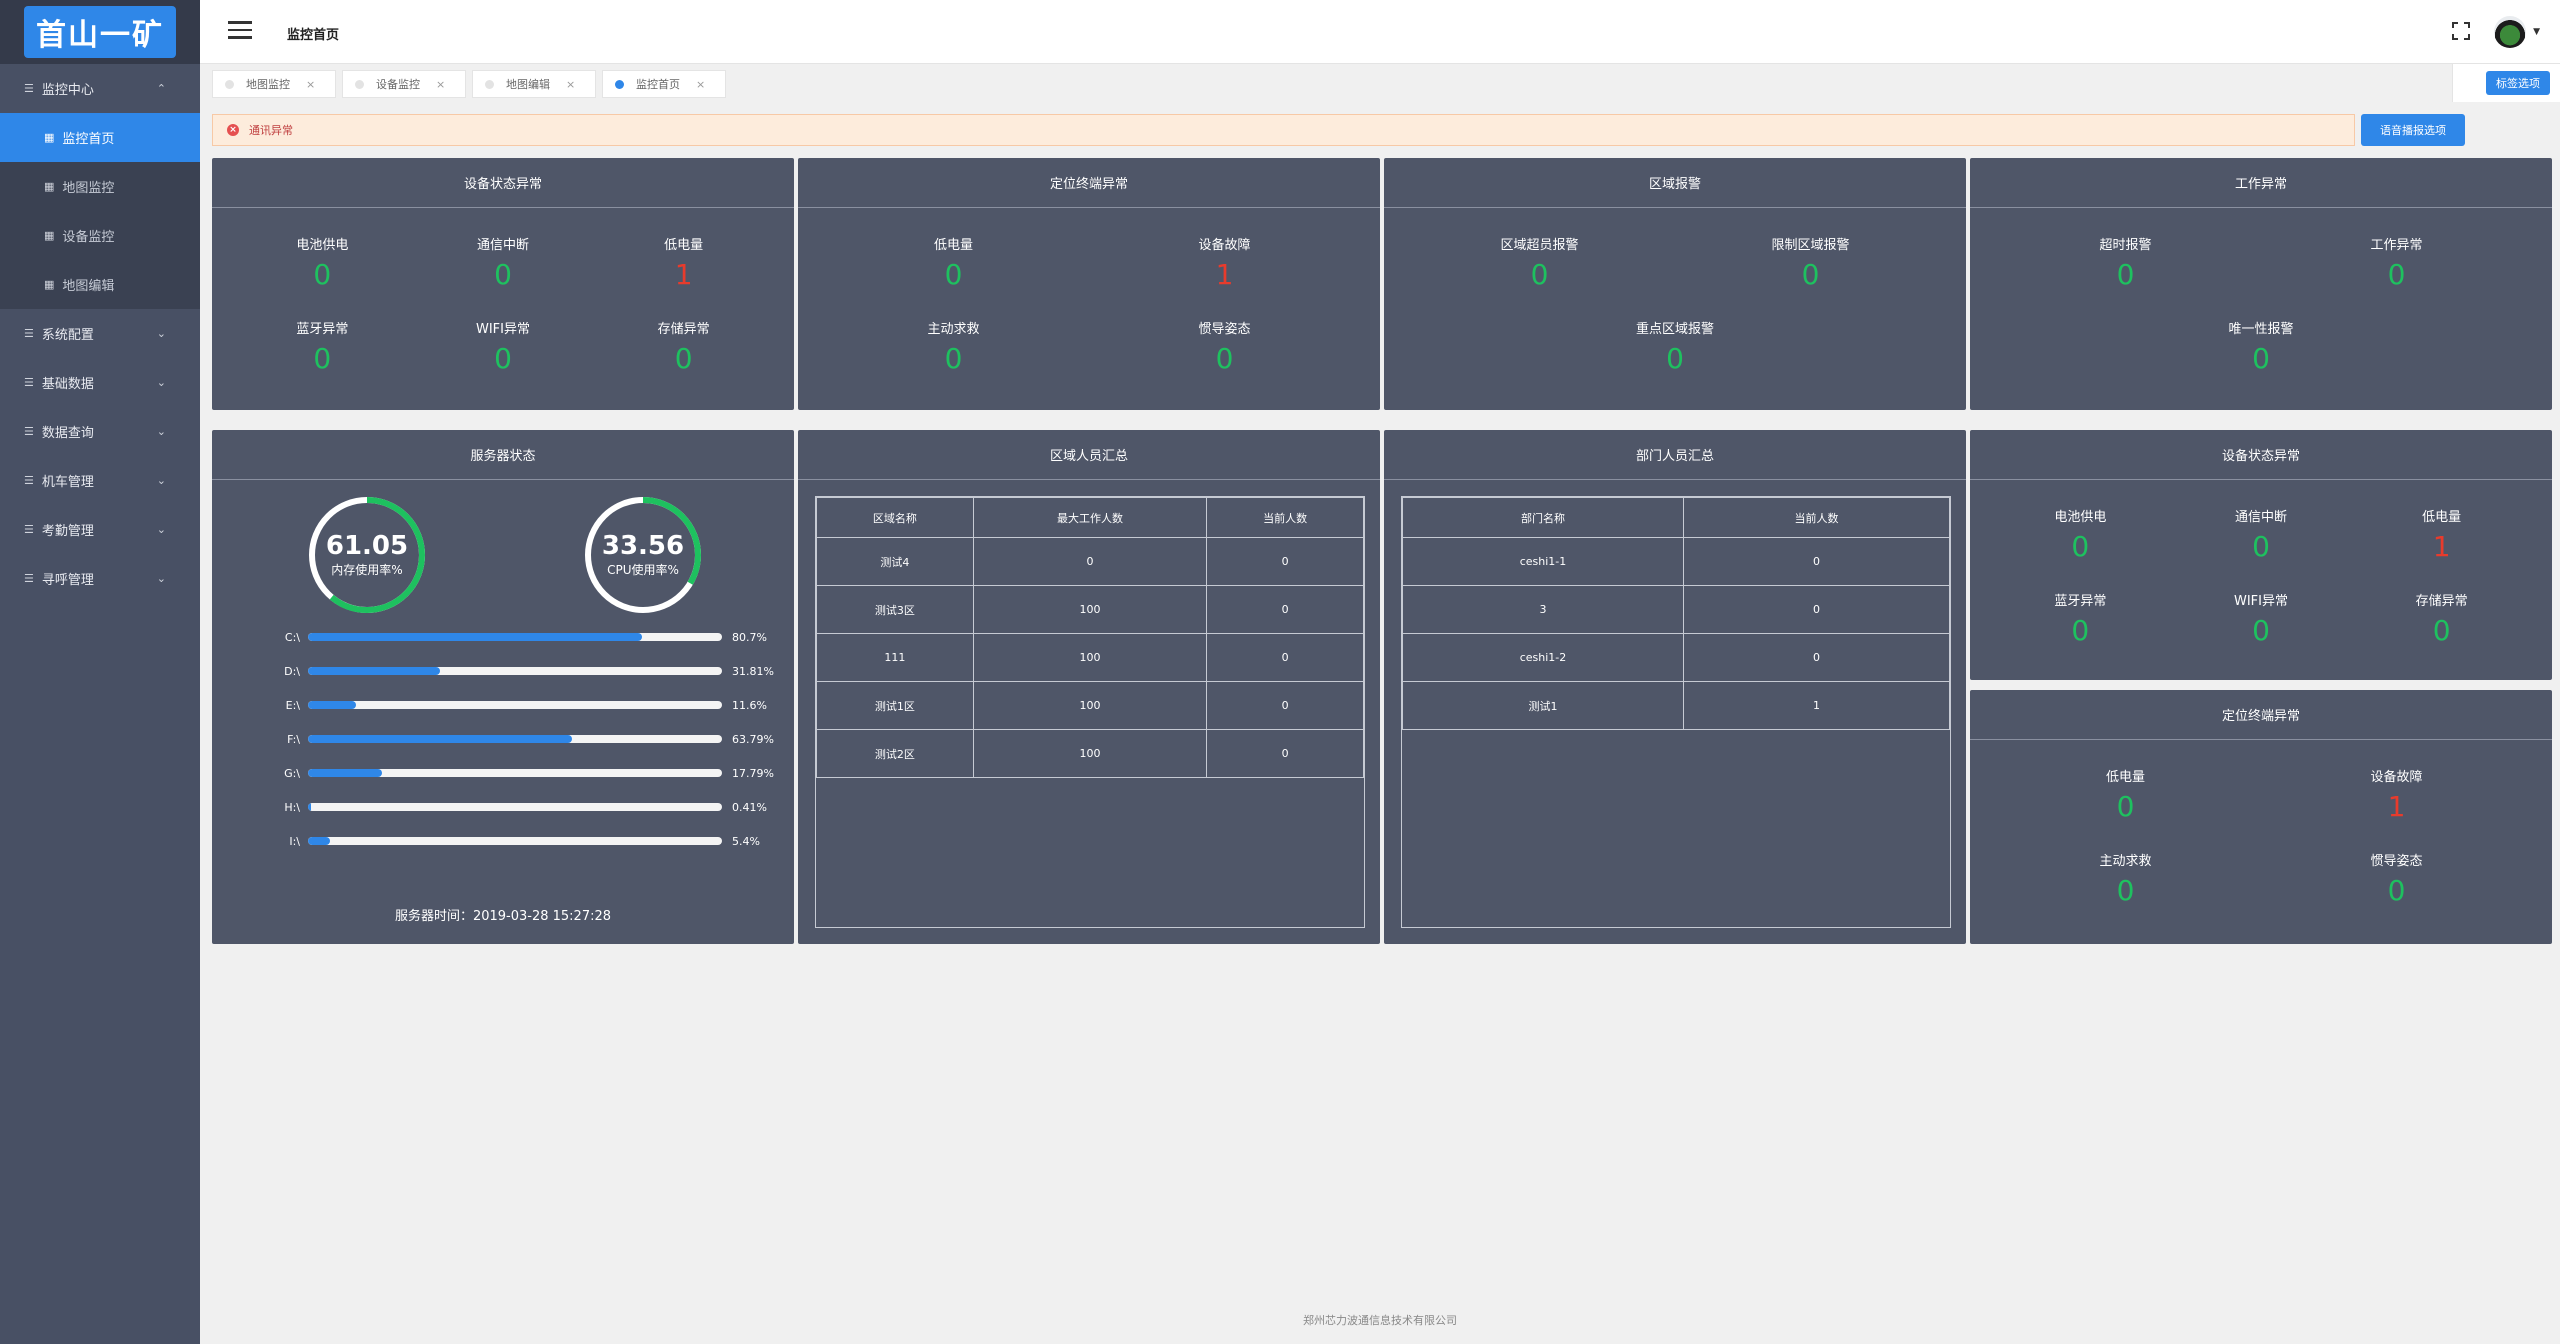 The image size is (2560, 1344). What do you see at coordinates (2510, 32) in the screenshot?
I see `avatar` at bounding box center [2510, 32].